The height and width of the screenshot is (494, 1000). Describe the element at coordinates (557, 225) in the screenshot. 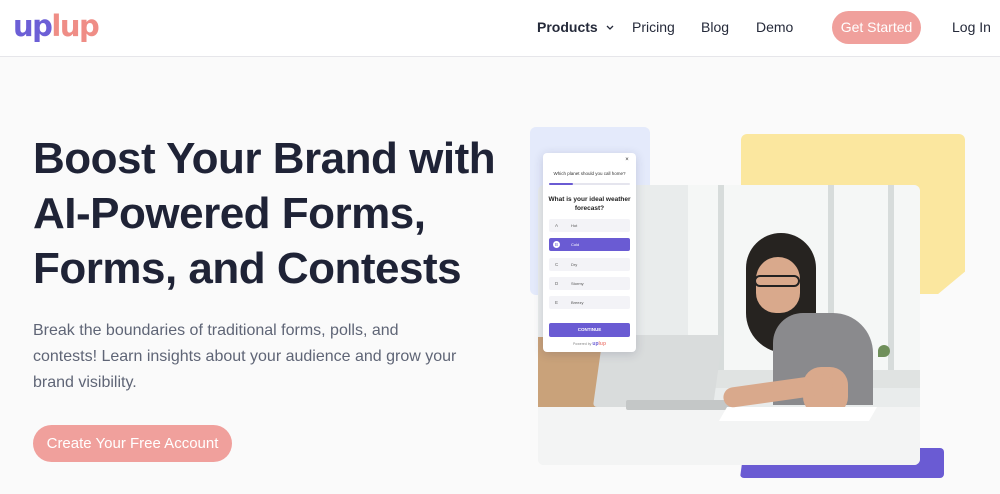

I see `option-key: A` at that location.